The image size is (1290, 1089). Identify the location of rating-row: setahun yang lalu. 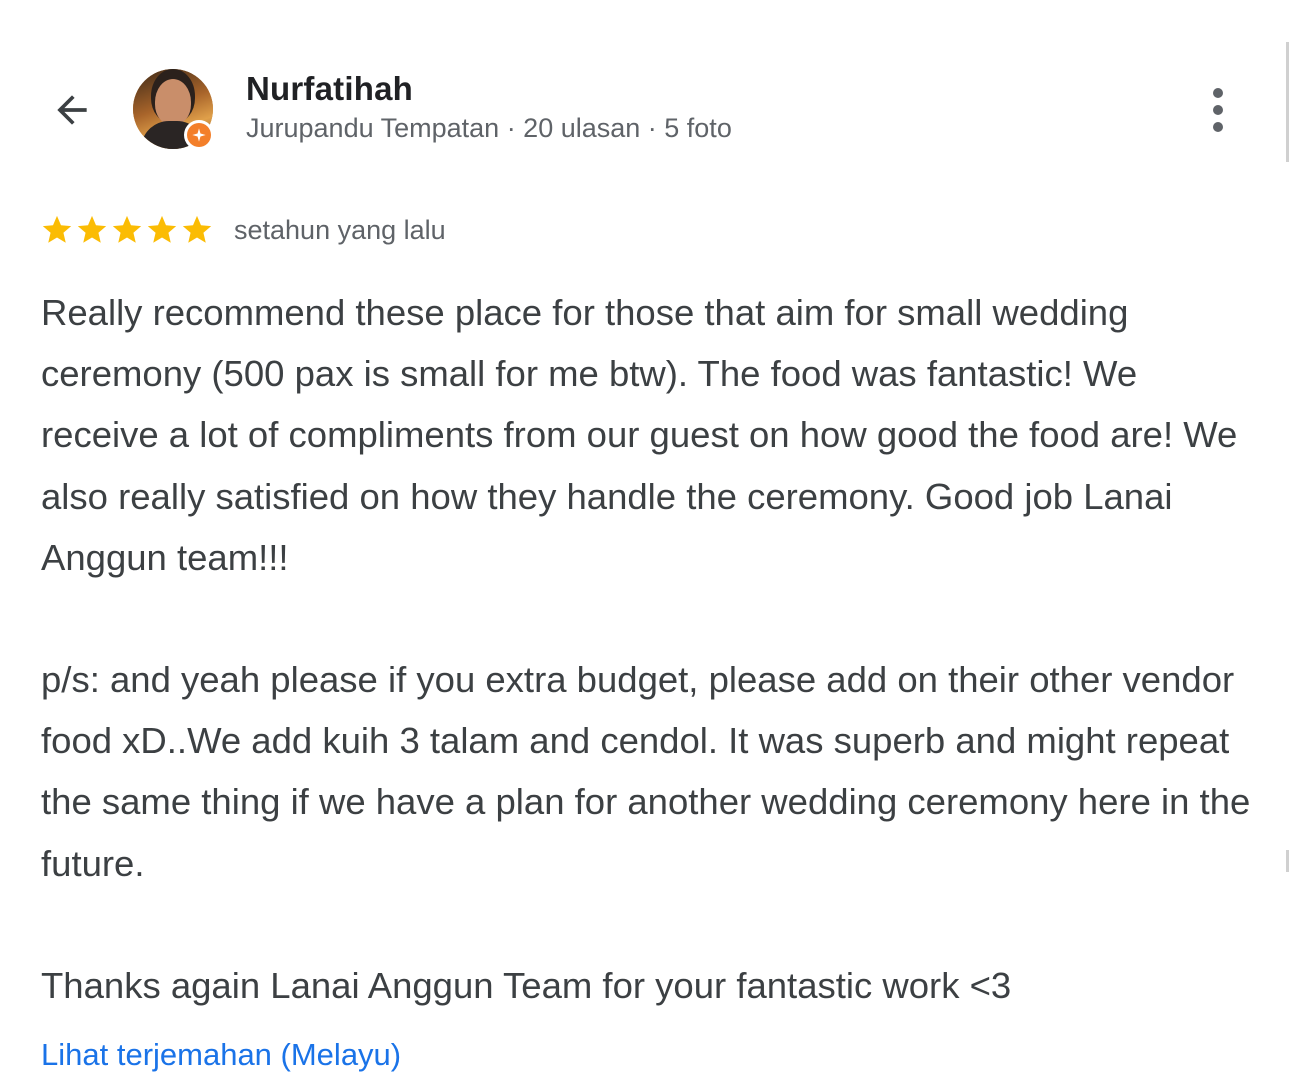
(243, 230).